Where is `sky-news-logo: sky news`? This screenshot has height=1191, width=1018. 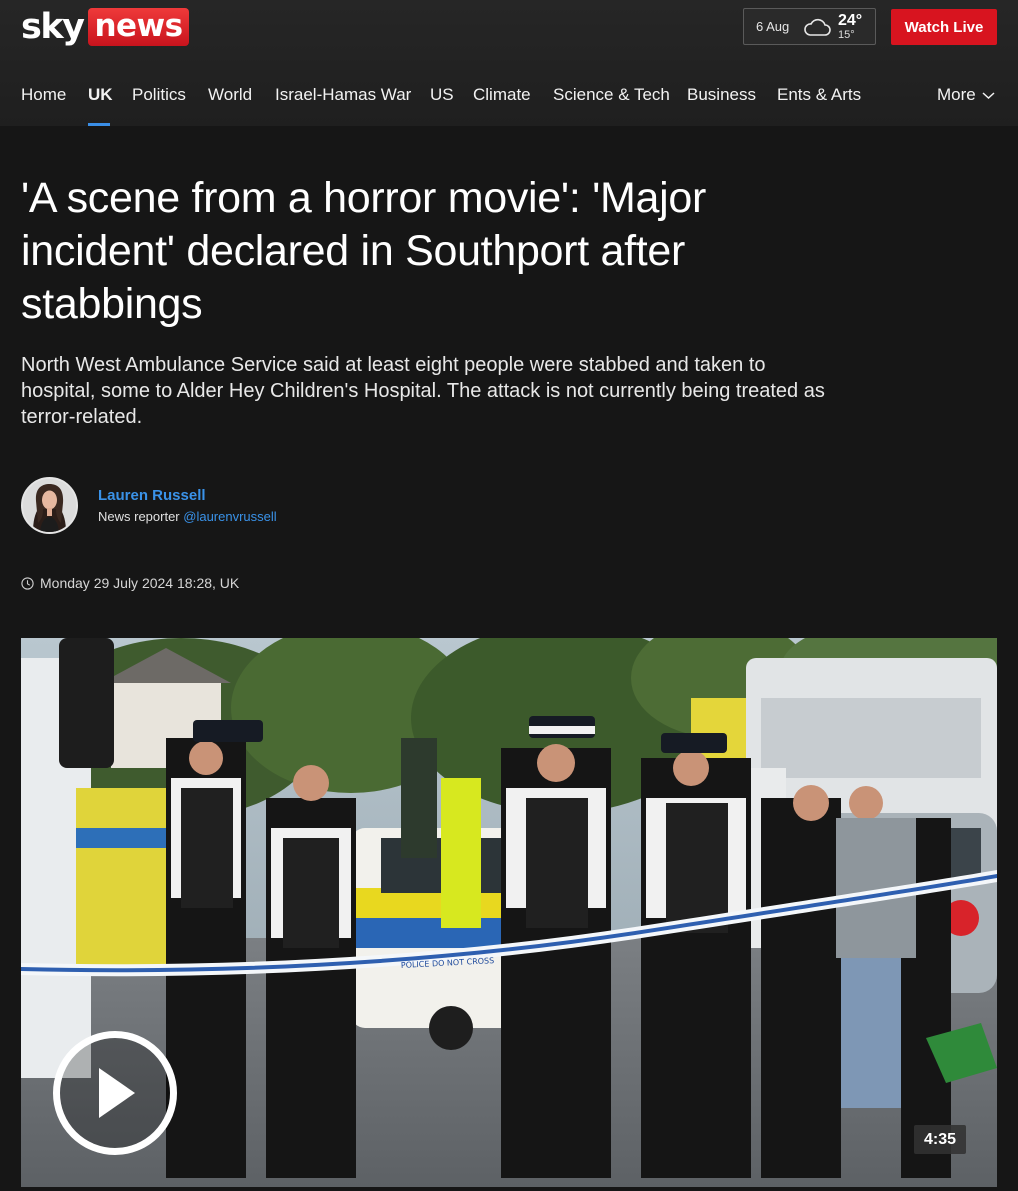 sky-news-logo: sky news is located at coordinates (105, 27).